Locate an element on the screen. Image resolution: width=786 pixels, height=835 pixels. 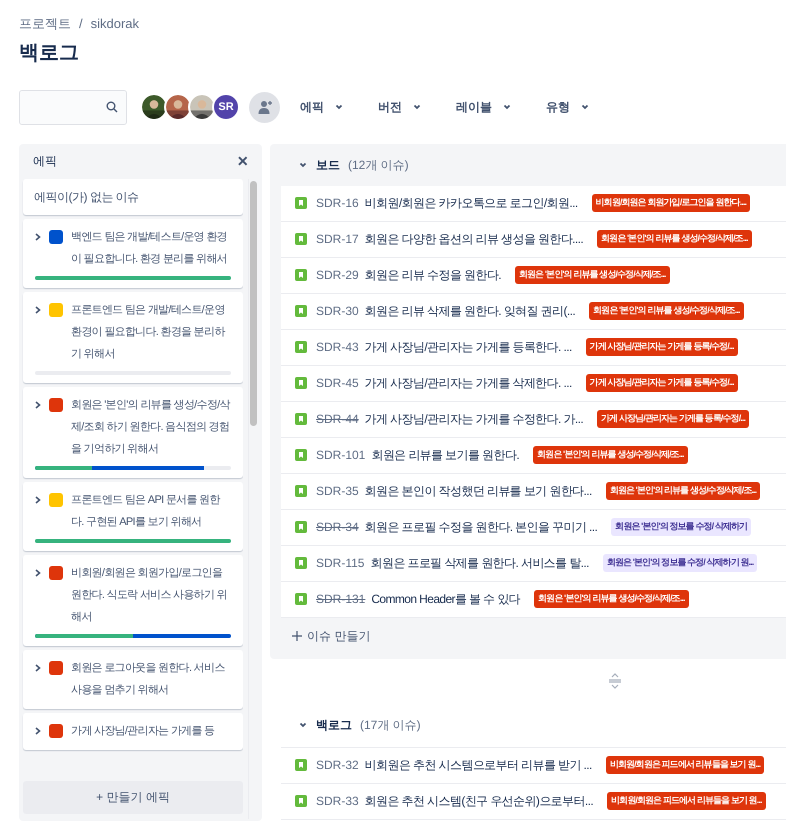
epic-title: 비회원/회원은 회원가입/로그인을 원한다. 식도락 서비스 사용하기 위해서 is located at coordinates (149, 595).